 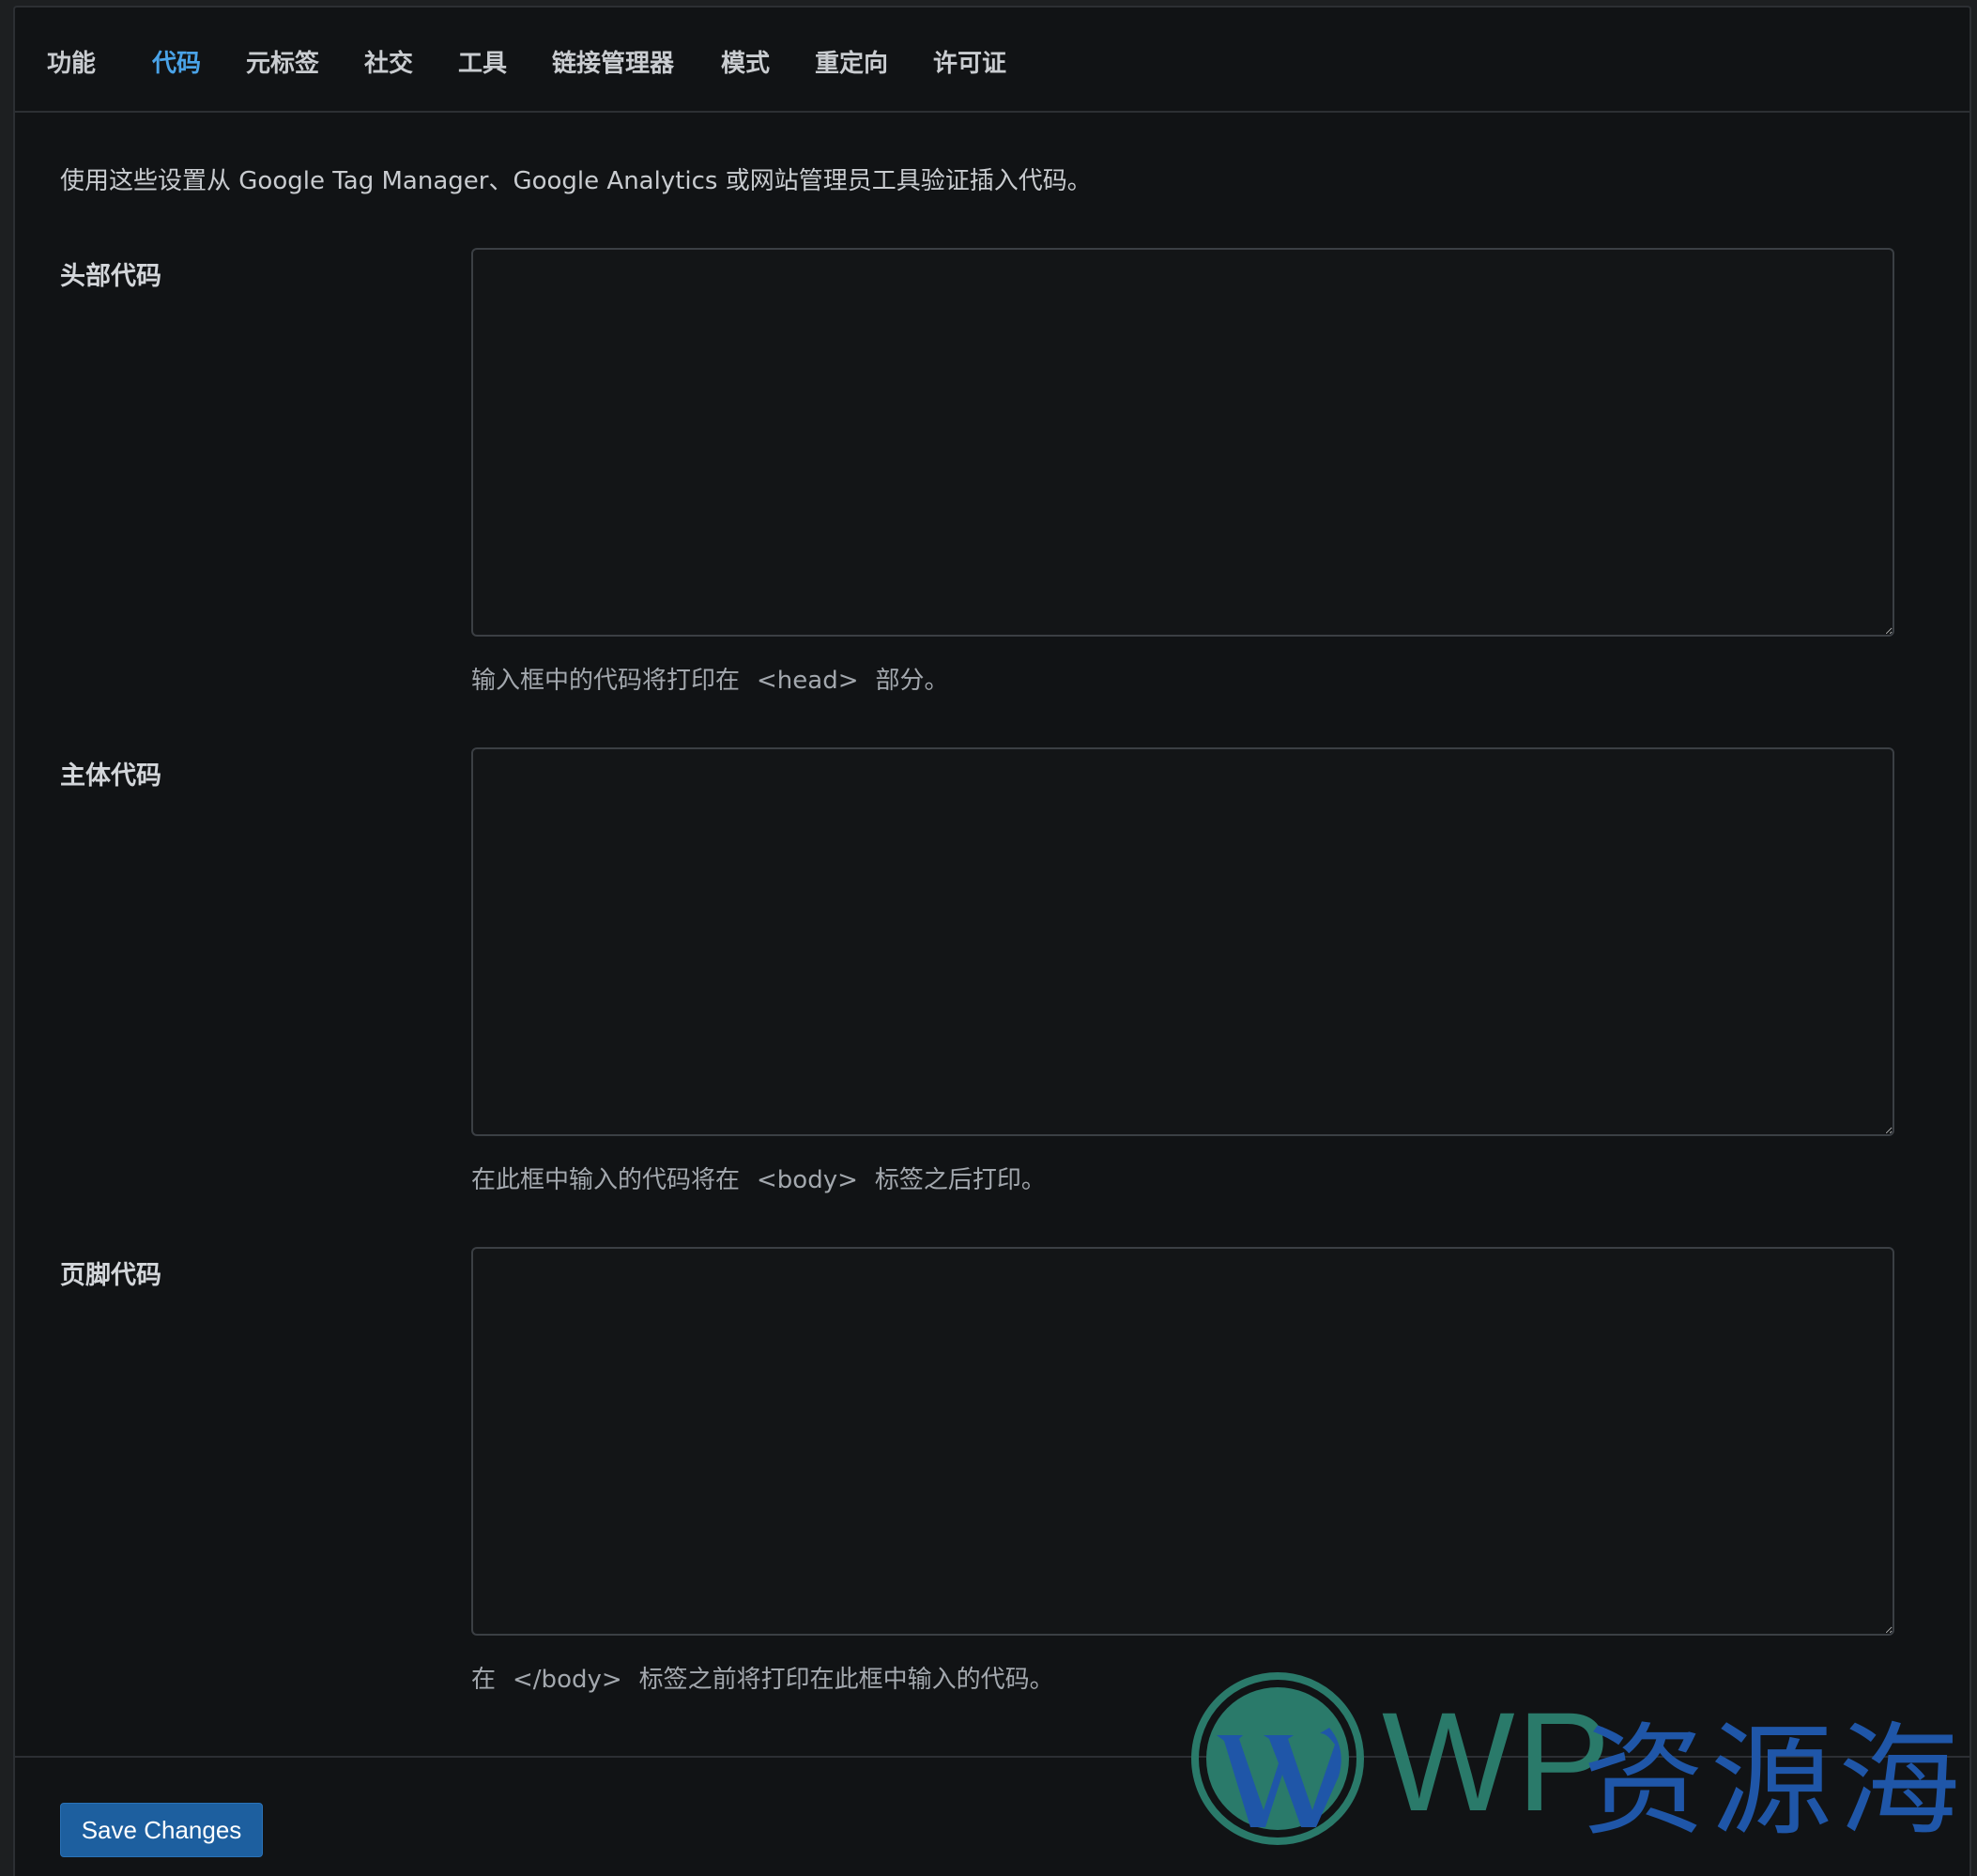 I want to click on tab-redirects: 重定向, so click(x=851, y=64).